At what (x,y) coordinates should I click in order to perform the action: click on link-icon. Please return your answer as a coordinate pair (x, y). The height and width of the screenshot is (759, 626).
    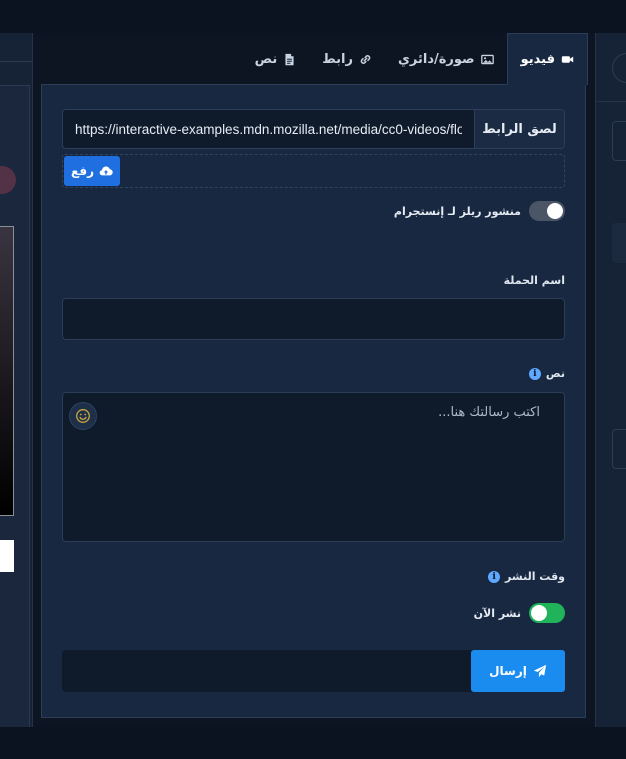
    Looking at the image, I should click on (365, 59).